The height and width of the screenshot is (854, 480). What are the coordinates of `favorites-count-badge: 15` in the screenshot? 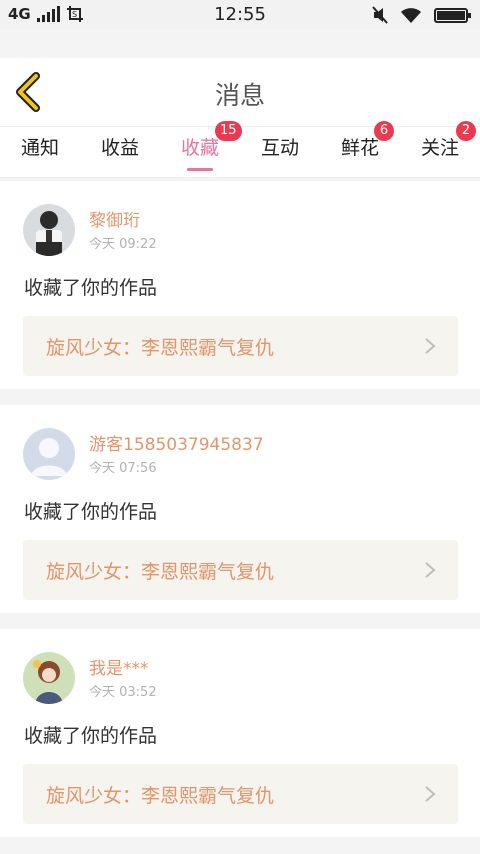 It's located at (228, 131).